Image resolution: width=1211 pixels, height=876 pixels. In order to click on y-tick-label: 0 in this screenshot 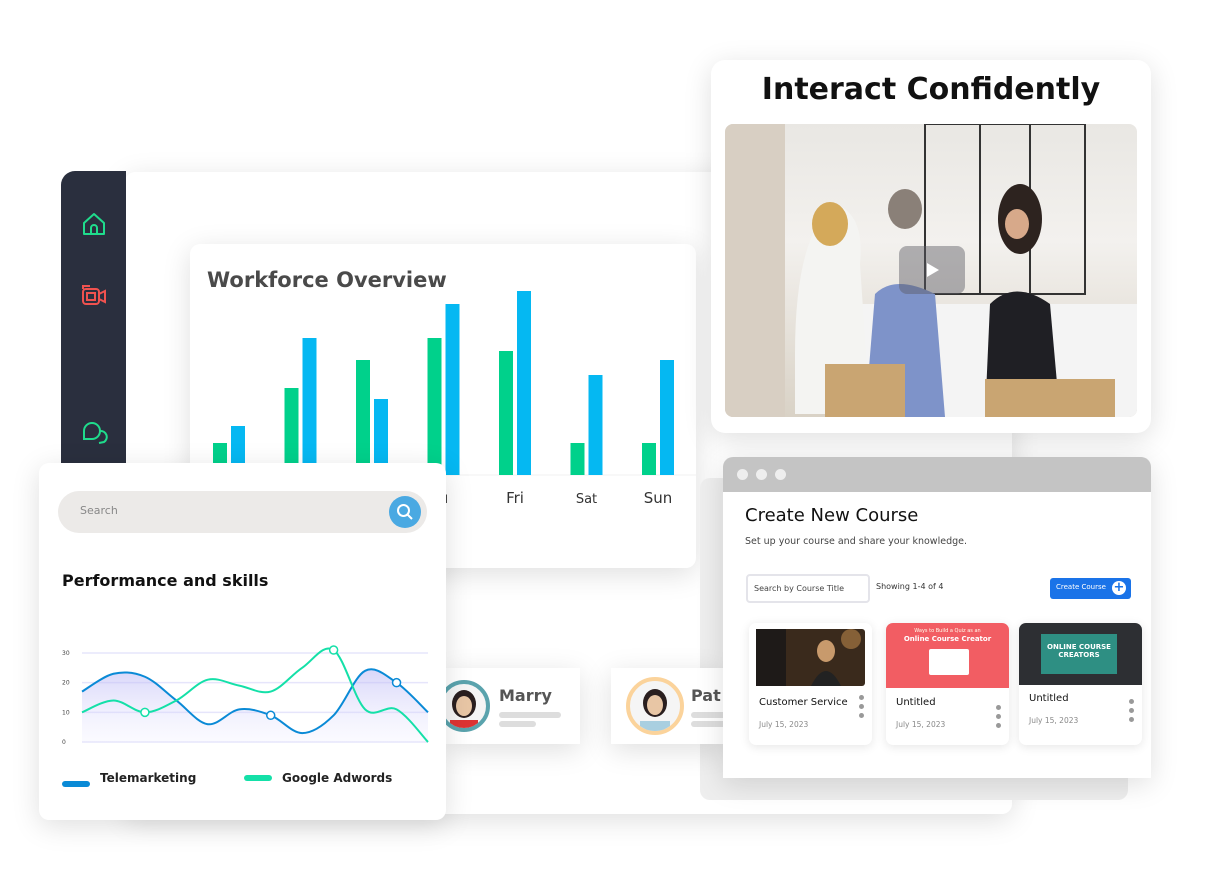, I will do `click(64, 742)`.